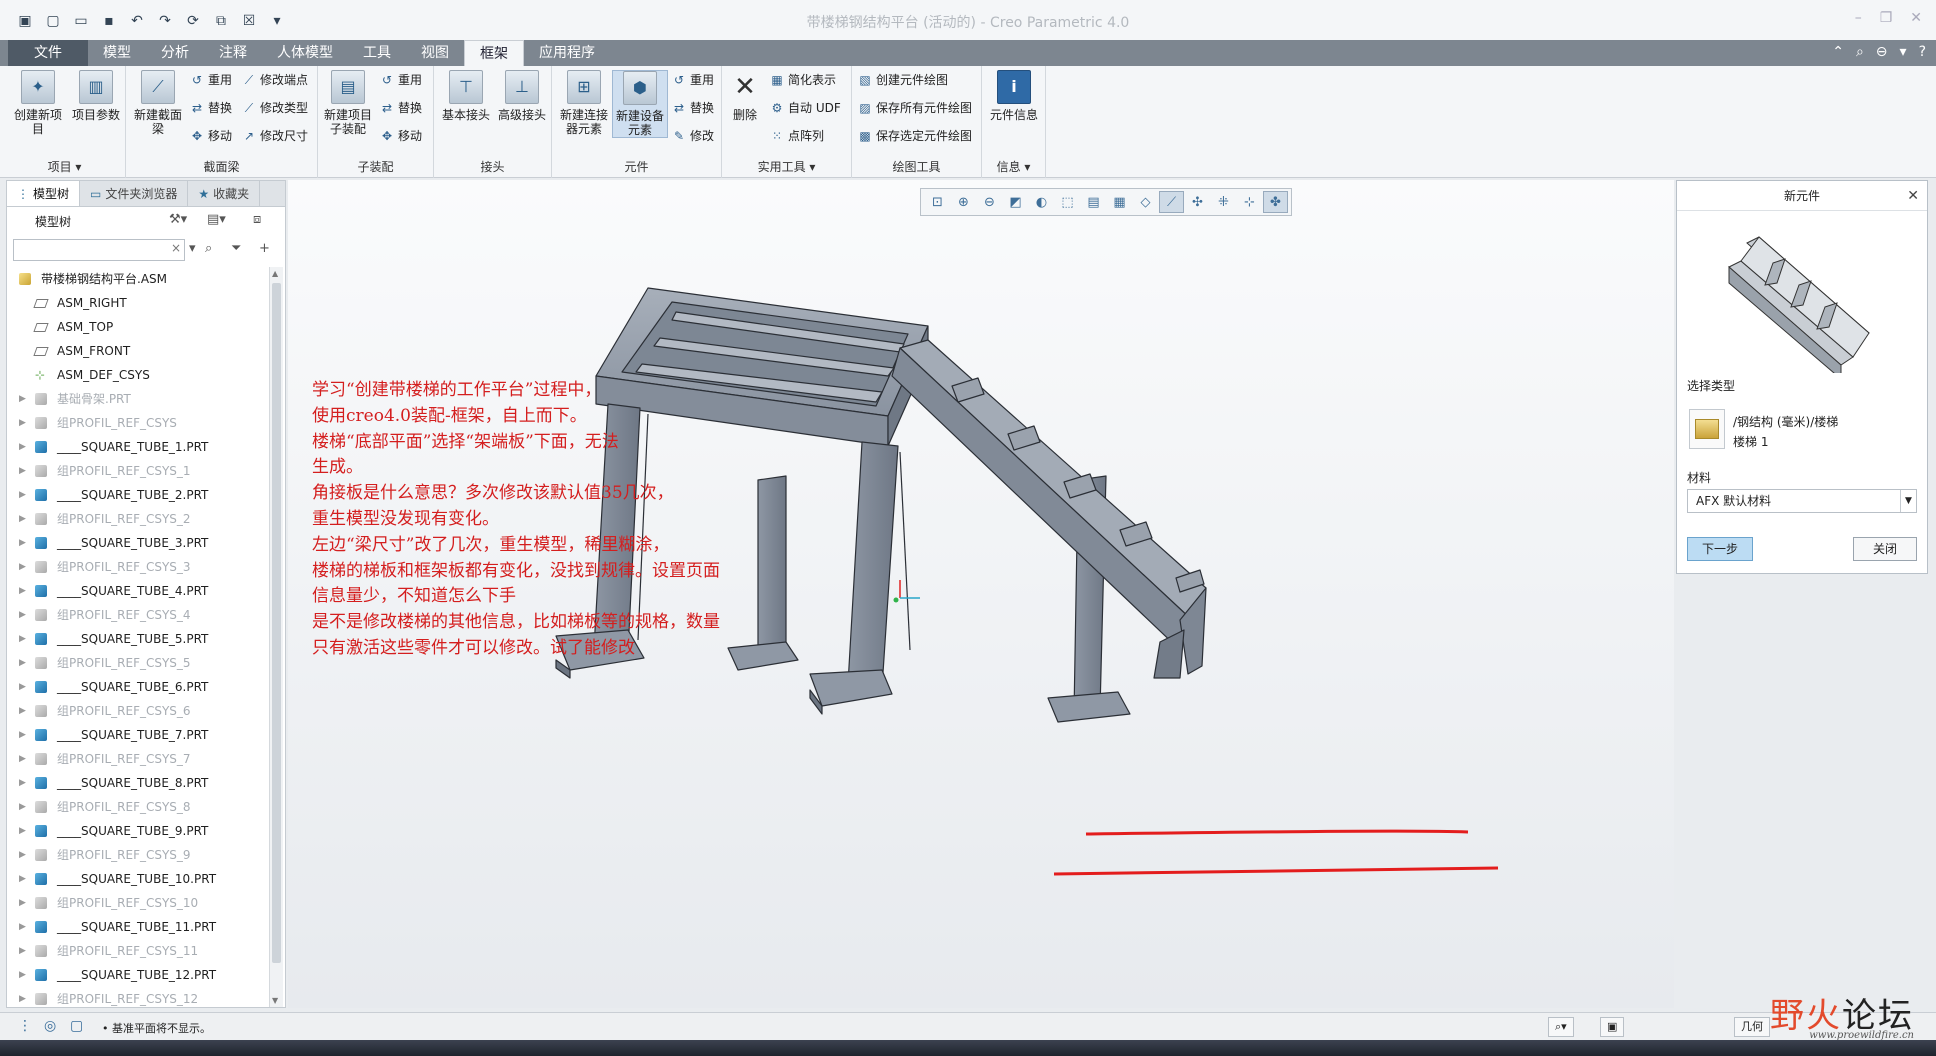  Describe the element at coordinates (136, 591) in the screenshot. I see `tree-row: ▶ ____SQUARE_TUBE_4.PRT` at that location.